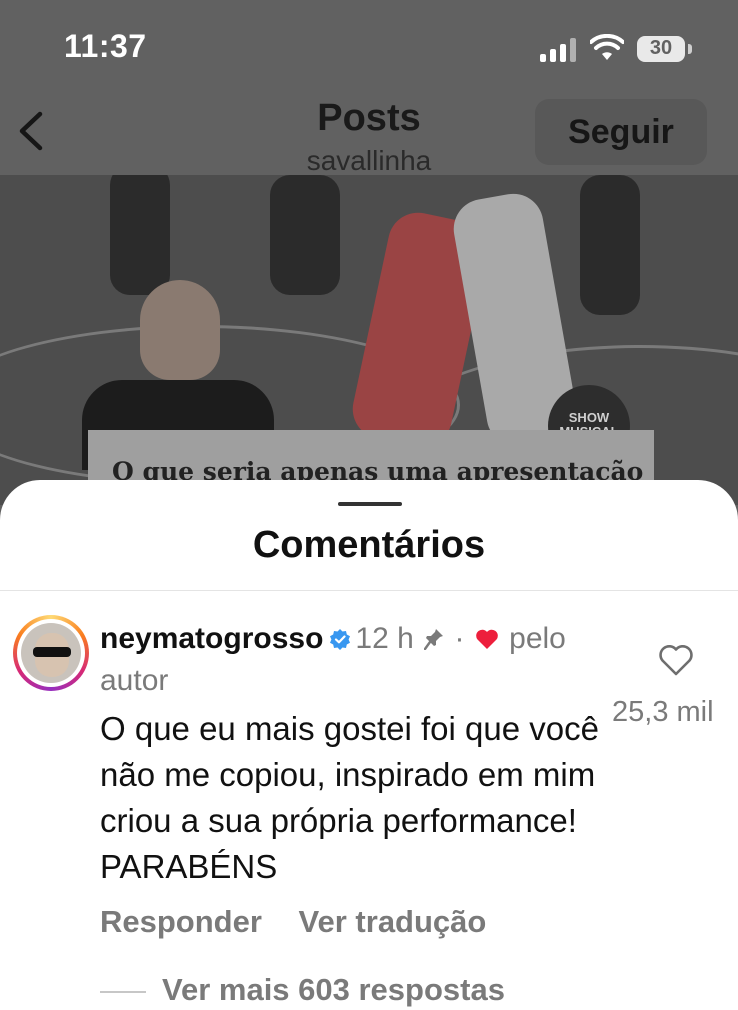 This screenshot has height=1010, width=738. Describe the element at coordinates (369, 47) in the screenshot. I see `status-bar: 11:37 30` at that location.